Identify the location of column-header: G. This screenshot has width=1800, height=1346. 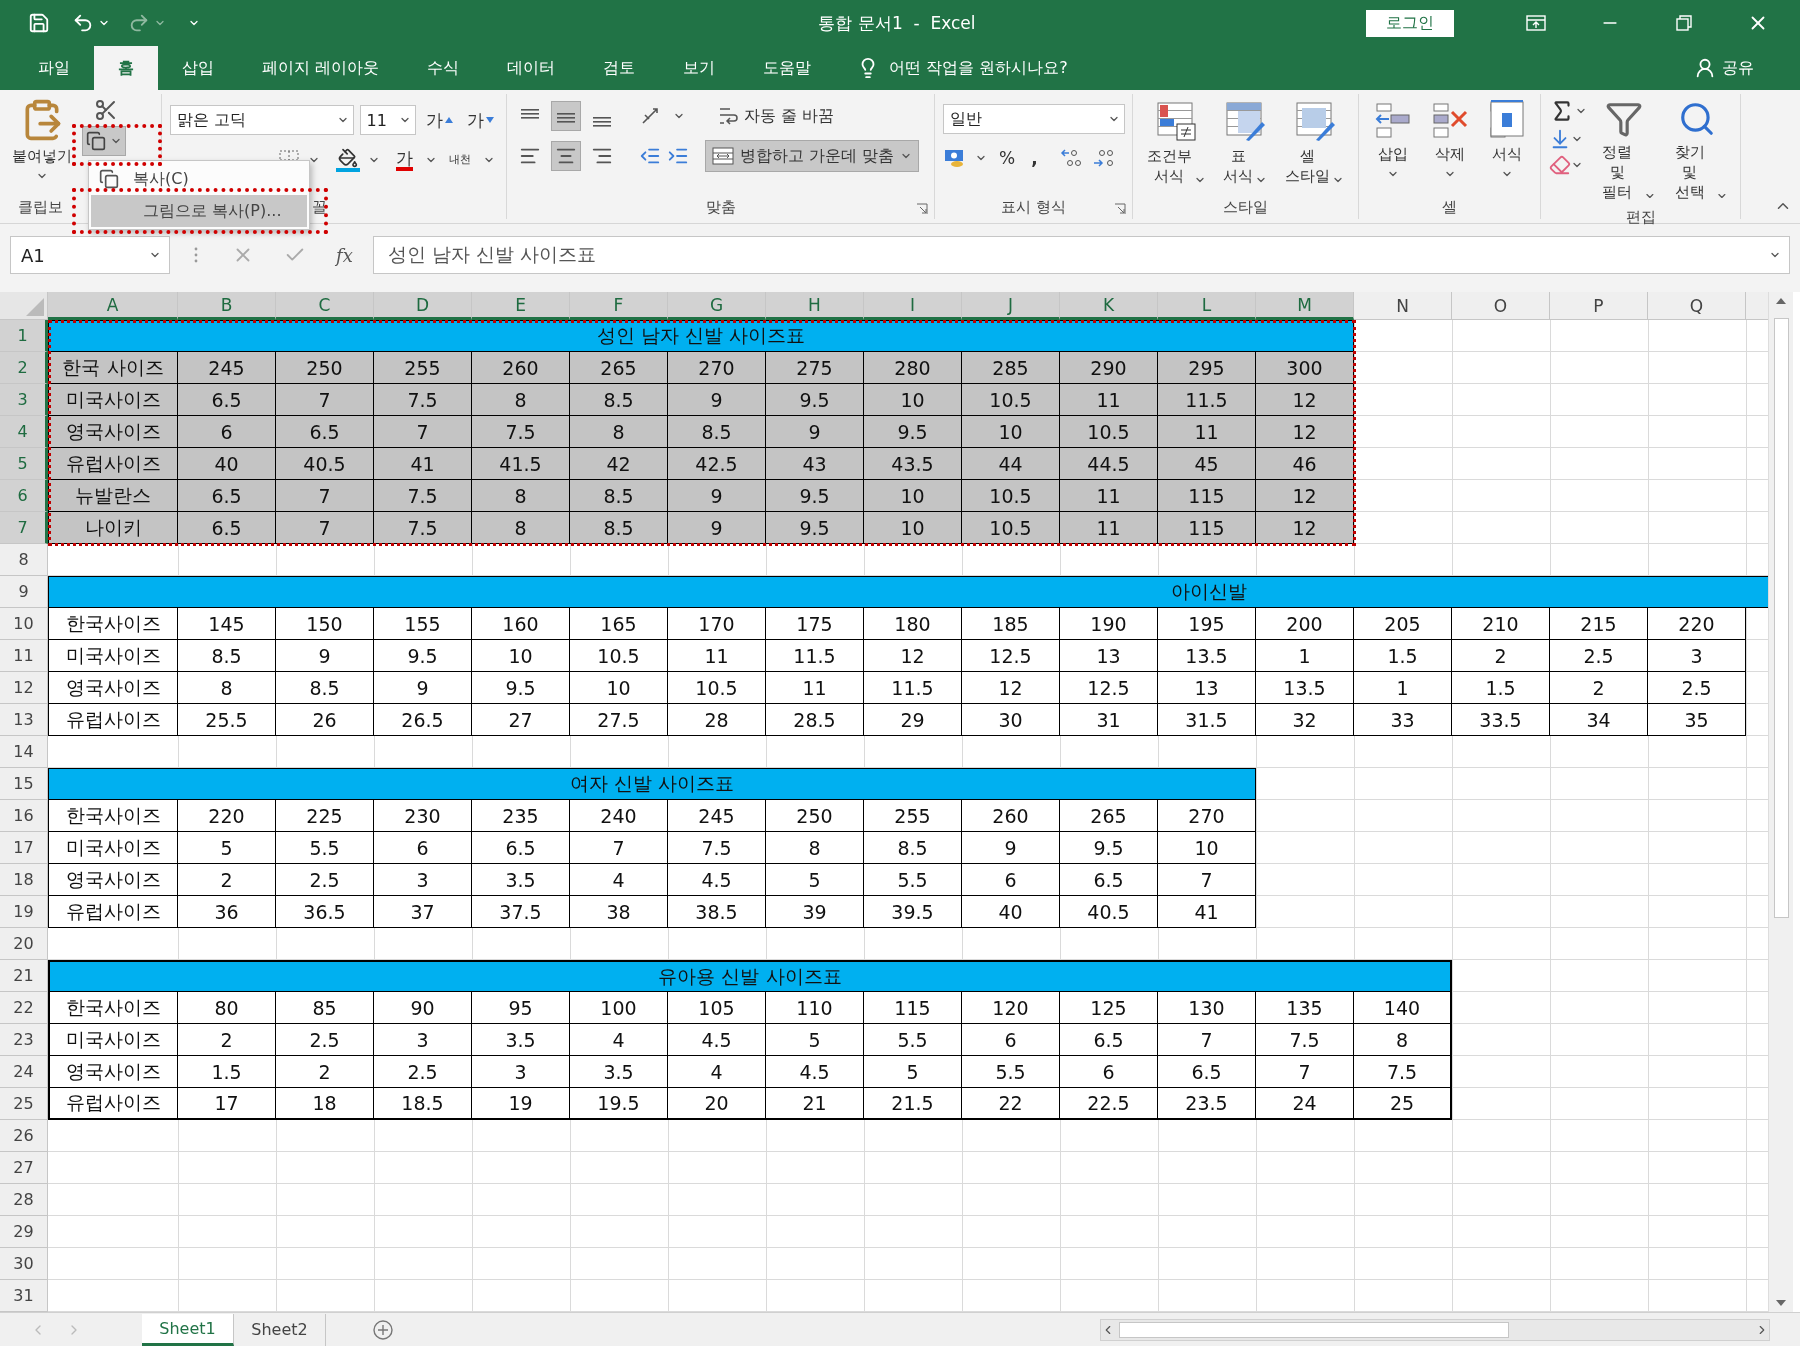
(717, 306).